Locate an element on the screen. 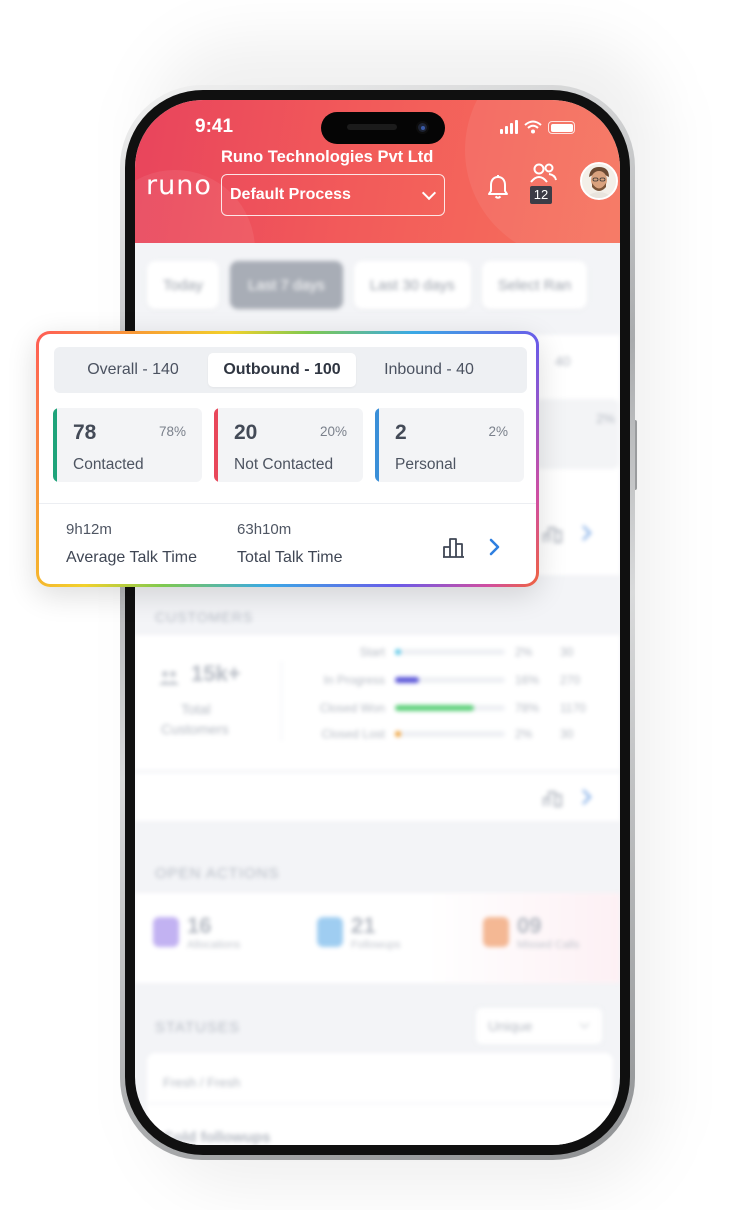 Image resolution: width=738 pixels, height=1210 pixels. customers-footer is located at coordinates (377, 797).